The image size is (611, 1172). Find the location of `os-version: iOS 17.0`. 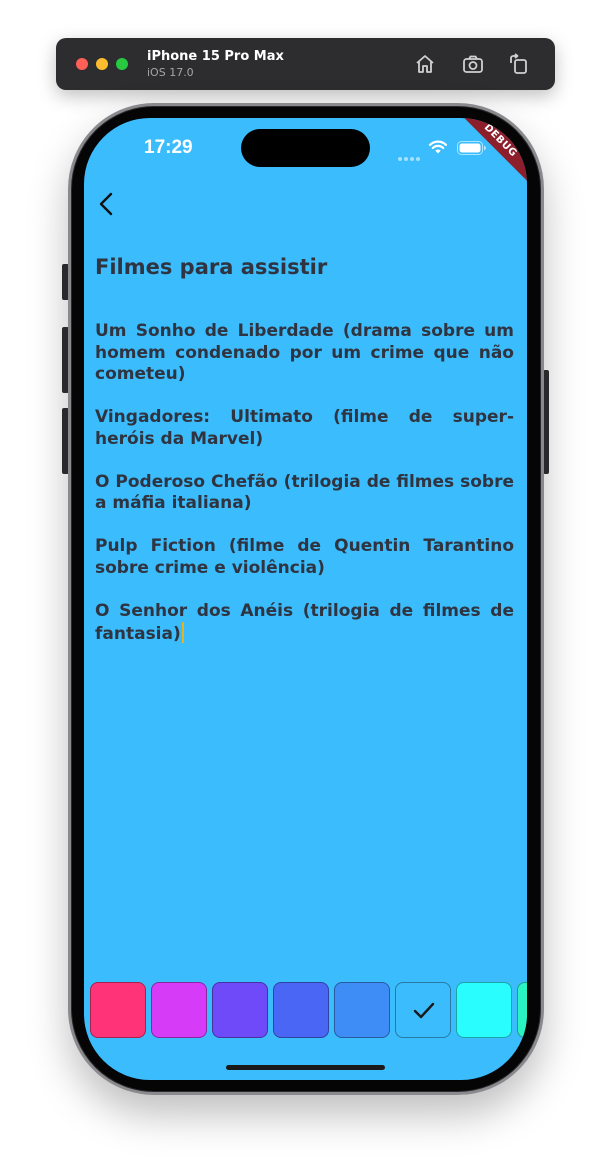

os-version: iOS 17.0 is located at coordinates (170, 72).